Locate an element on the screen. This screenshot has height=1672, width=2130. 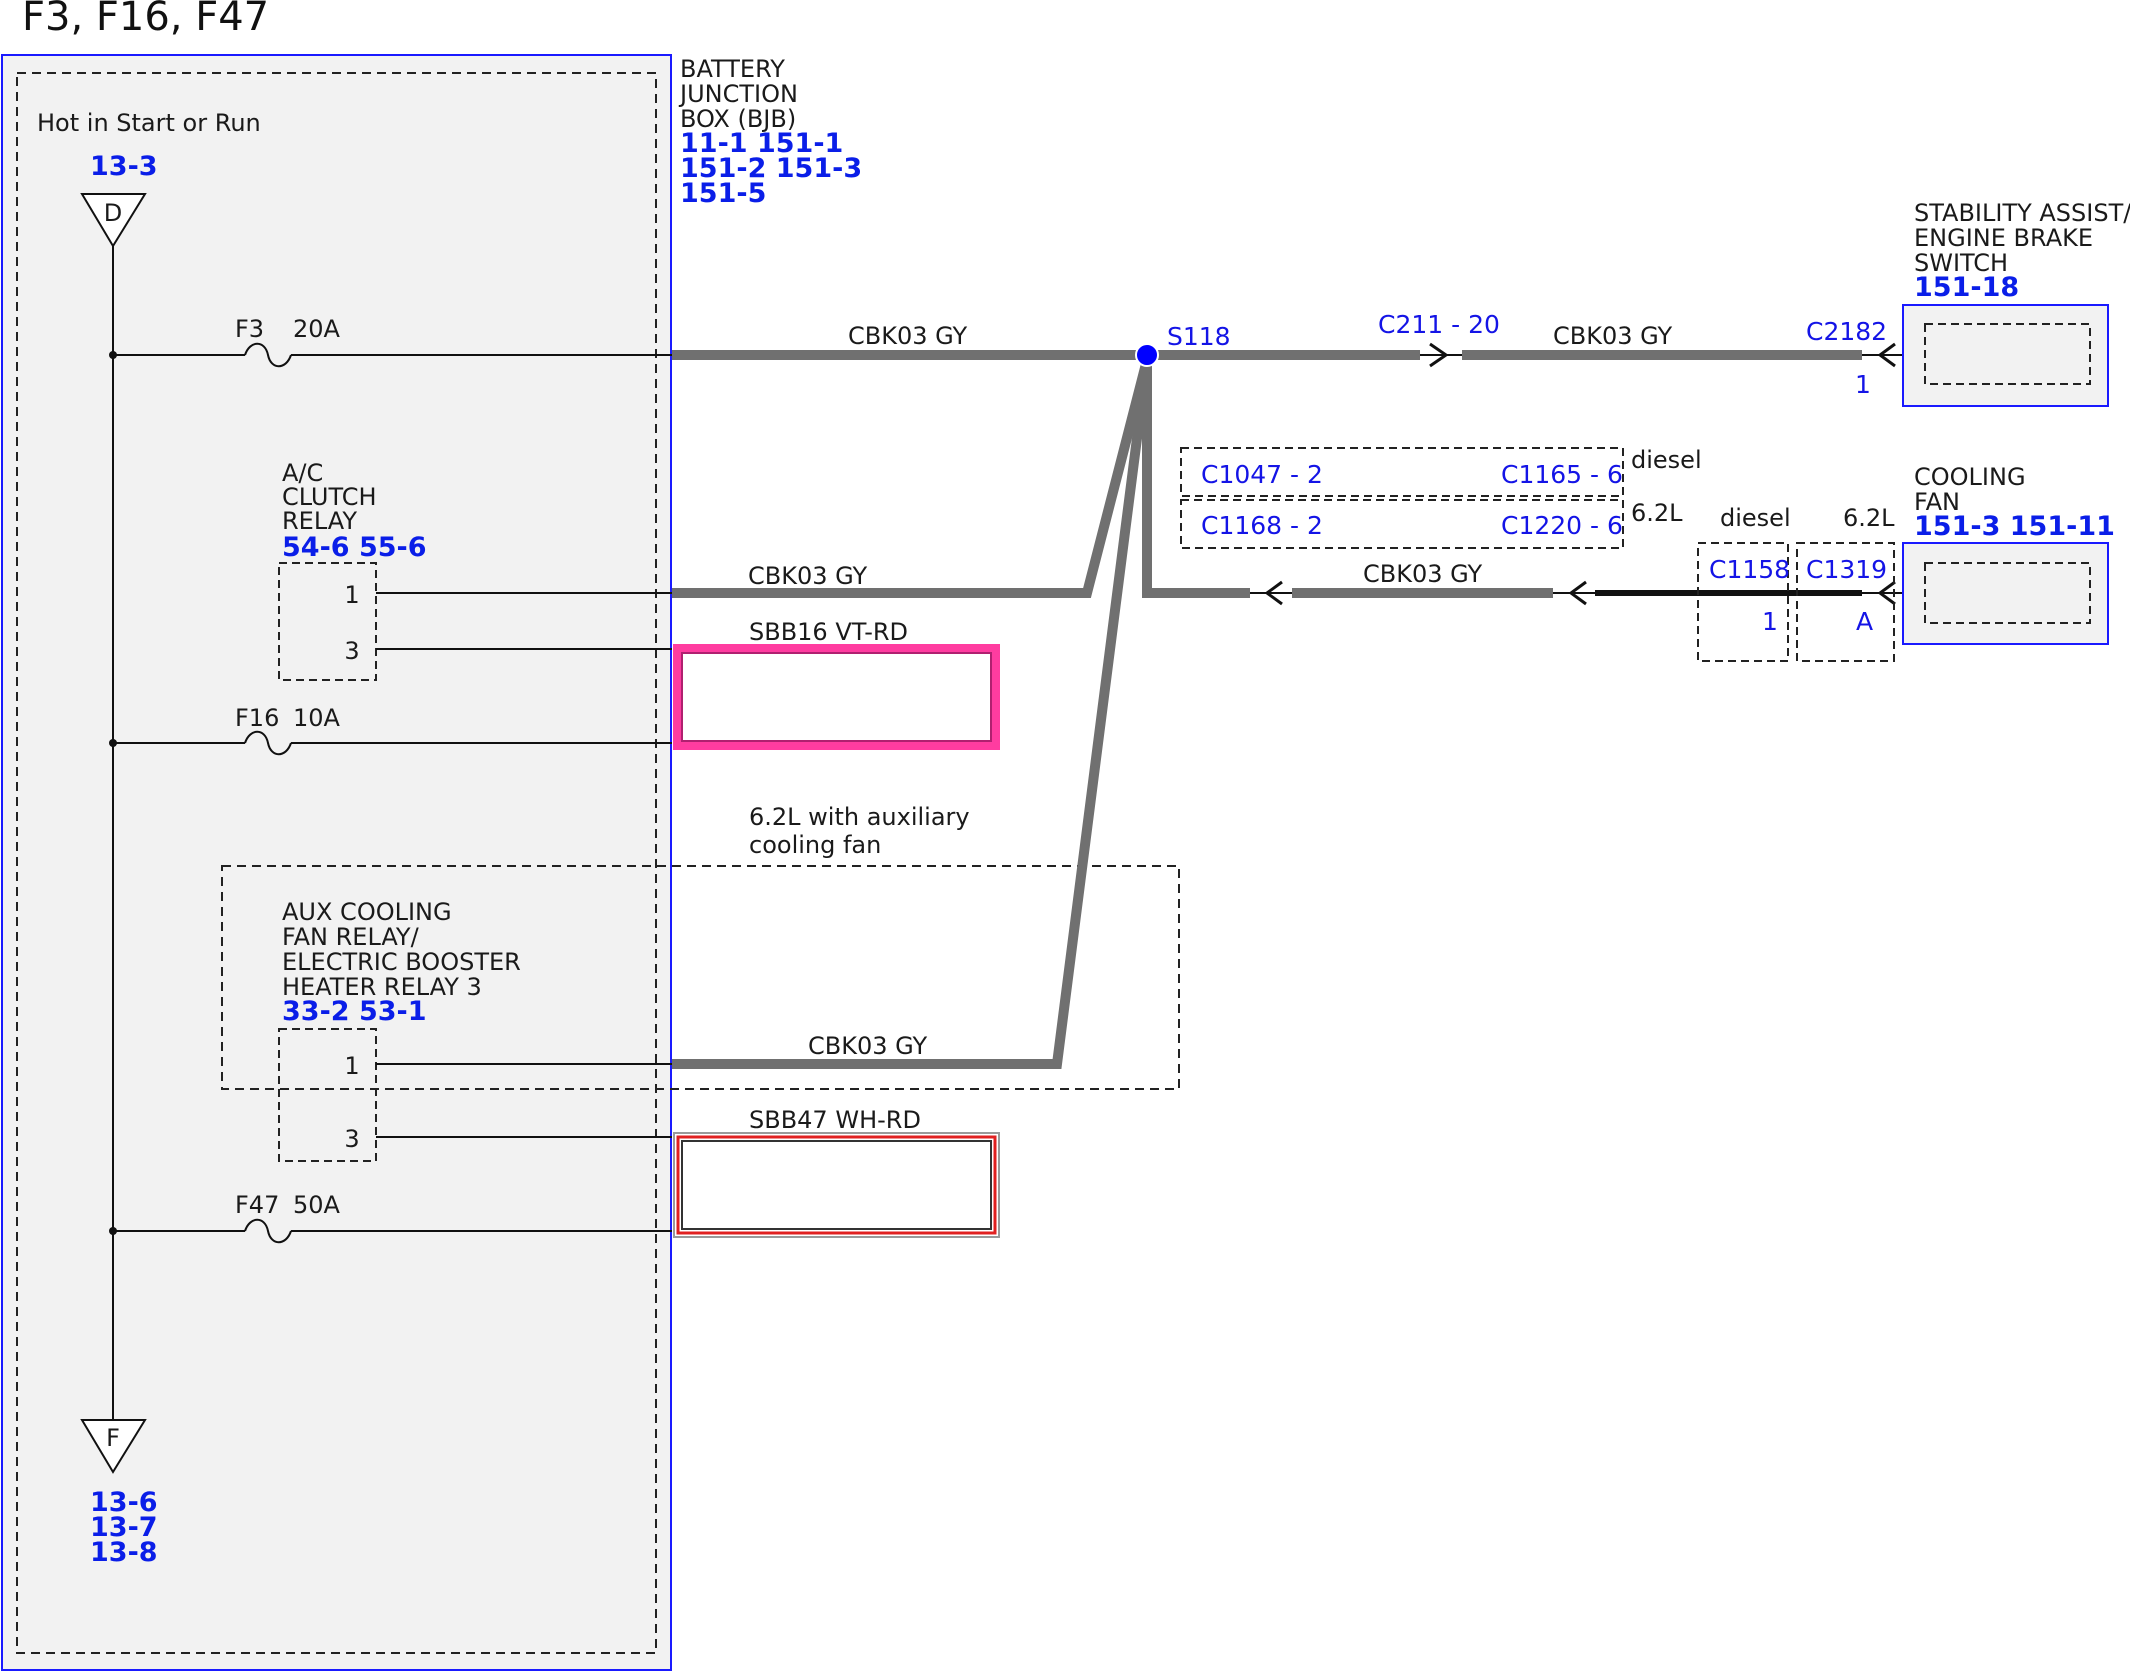
diagram-title: F3, F16, F47 is located at coordinates (145, 20).